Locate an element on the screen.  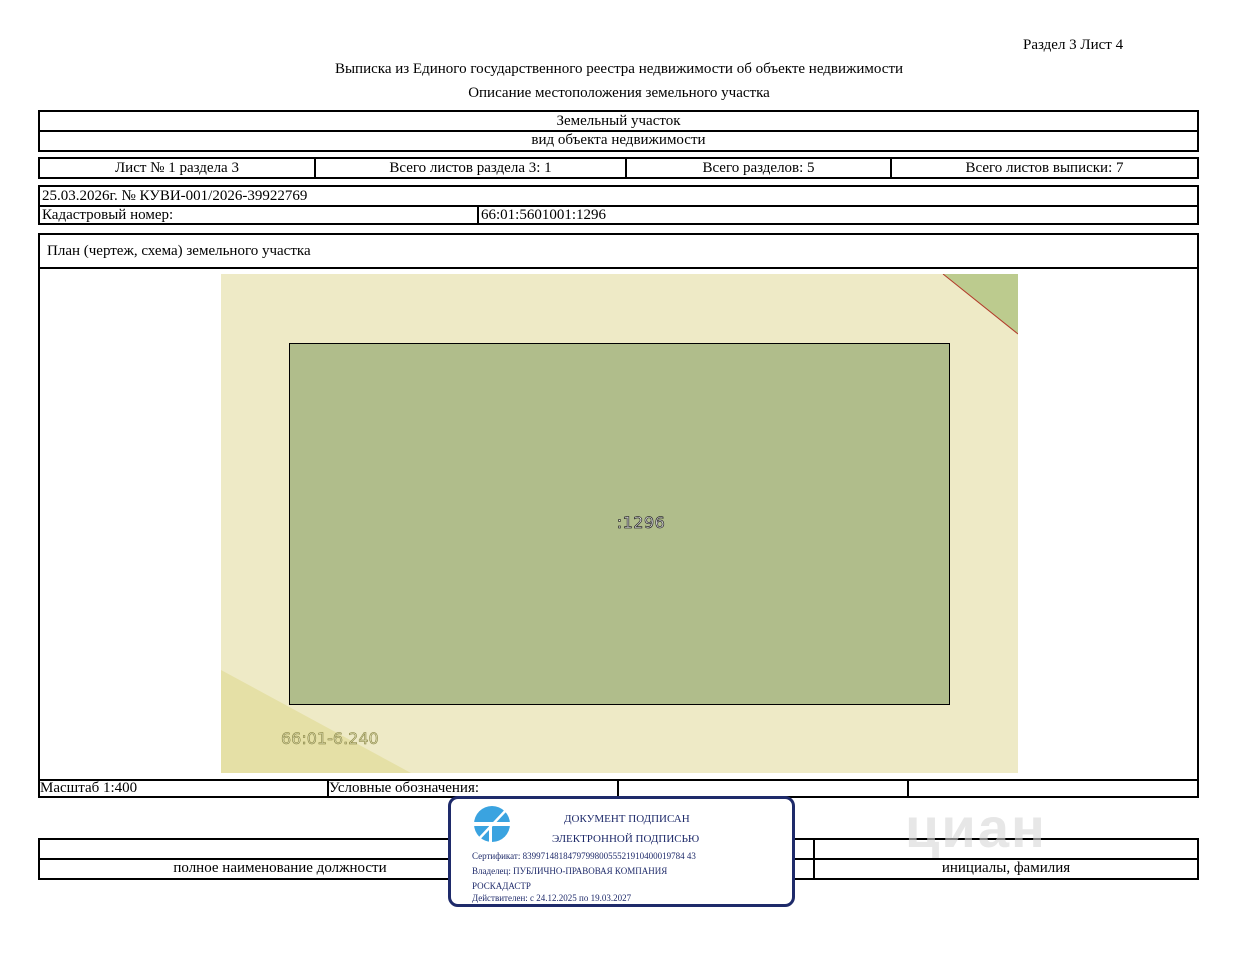
total-sheets-section: Всего листов раздела 3: 1 is located at coordinates (470, 167).